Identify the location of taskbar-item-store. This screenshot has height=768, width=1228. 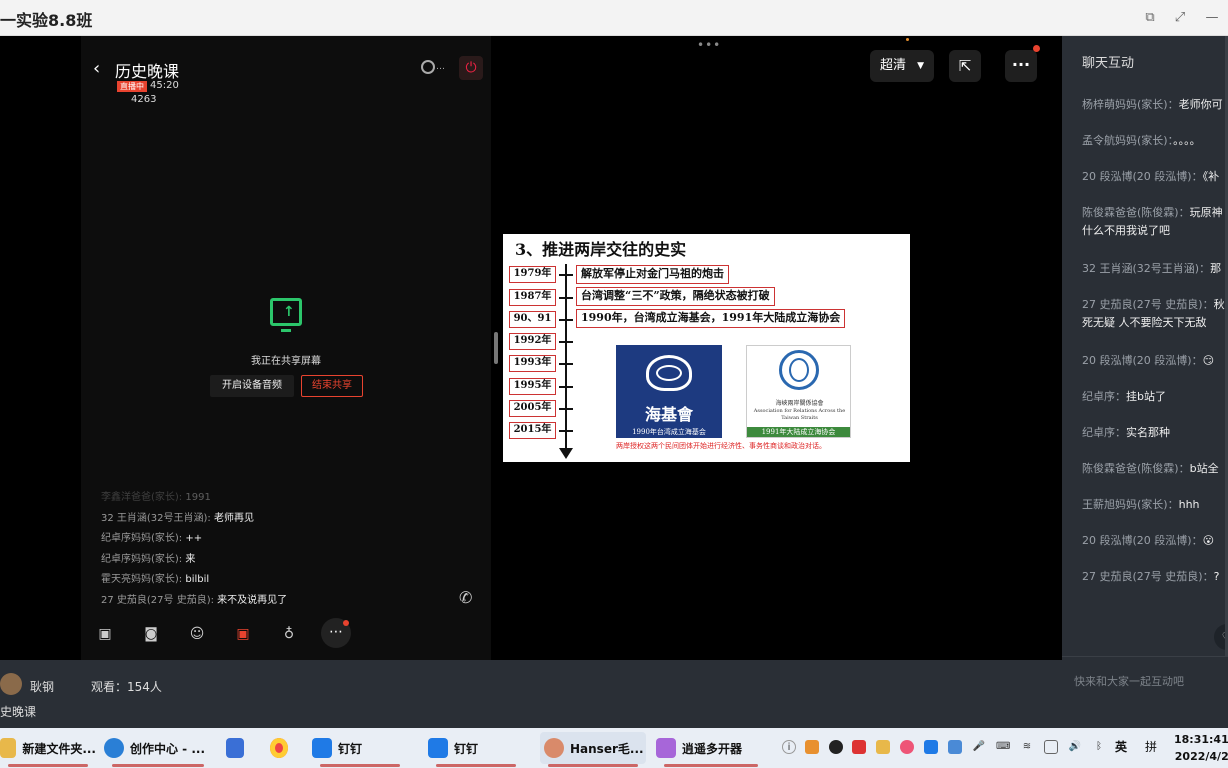
(238, 748).